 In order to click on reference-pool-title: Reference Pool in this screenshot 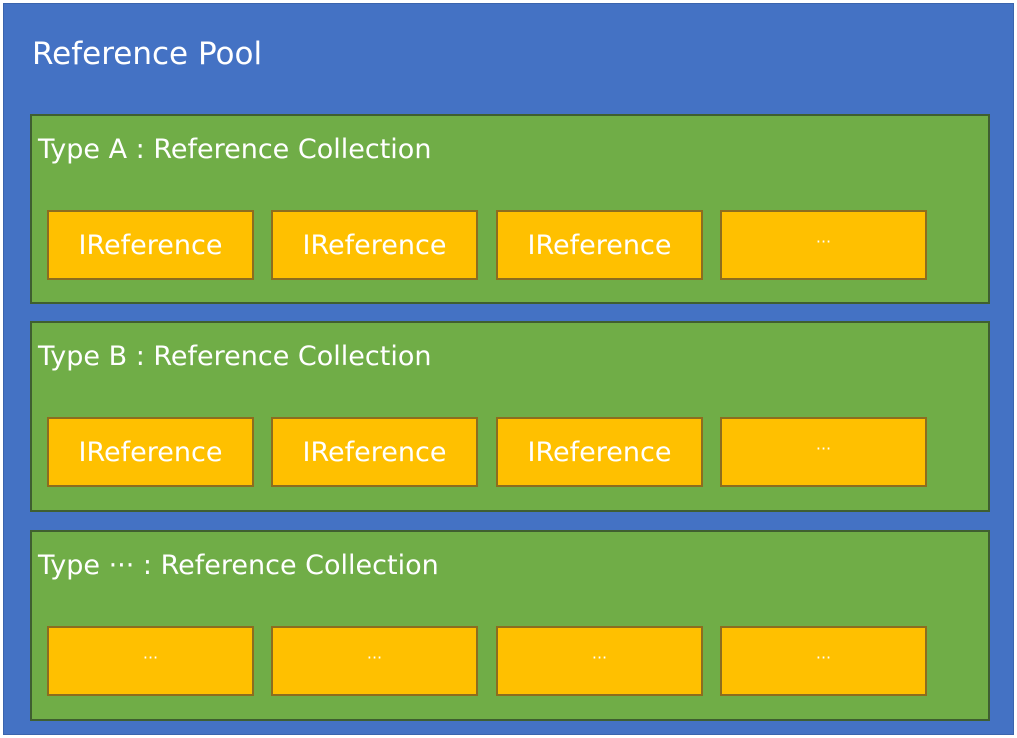, I will do `click(147, 54)`.